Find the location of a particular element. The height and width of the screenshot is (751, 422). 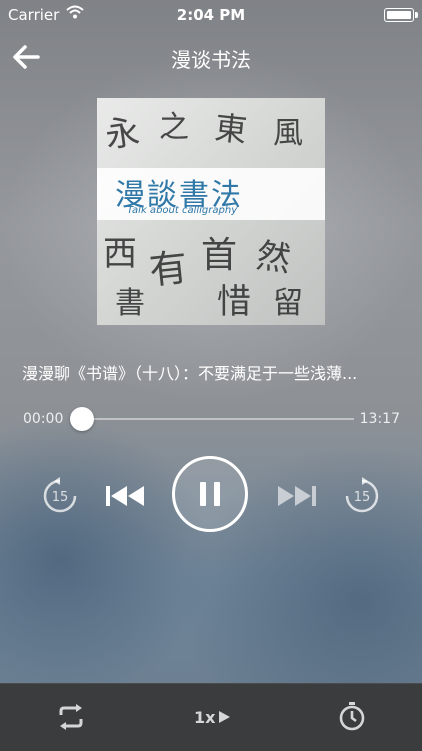

play-small-icon is located at coordinates (225, 717).